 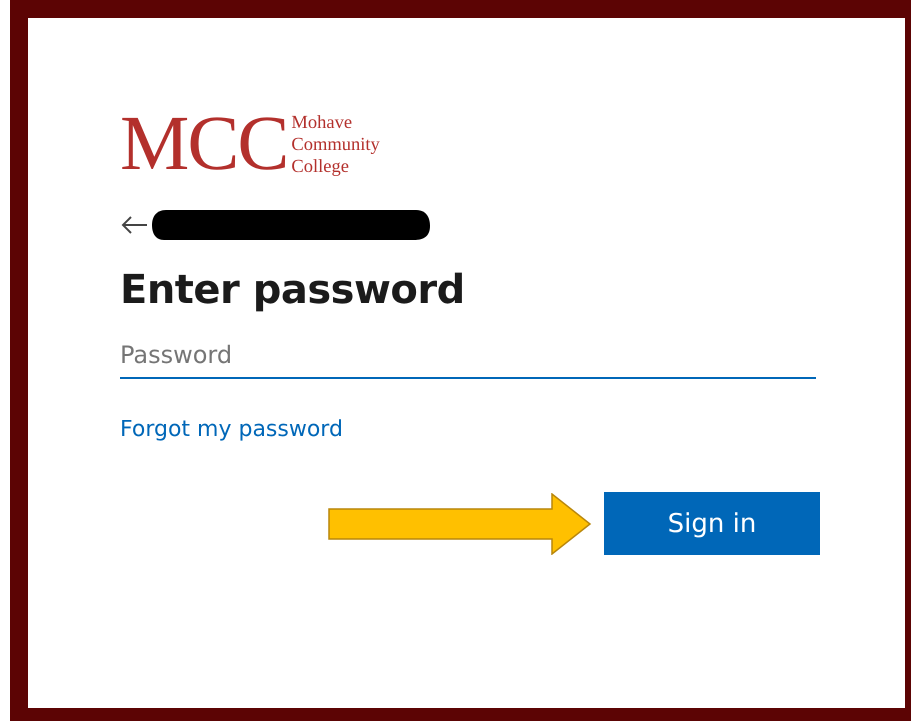 What do you see at coordinates (231, 429) in the screenshot?
I see `forgot-password-link: Forgot my password` at bounding box center [231, 429].